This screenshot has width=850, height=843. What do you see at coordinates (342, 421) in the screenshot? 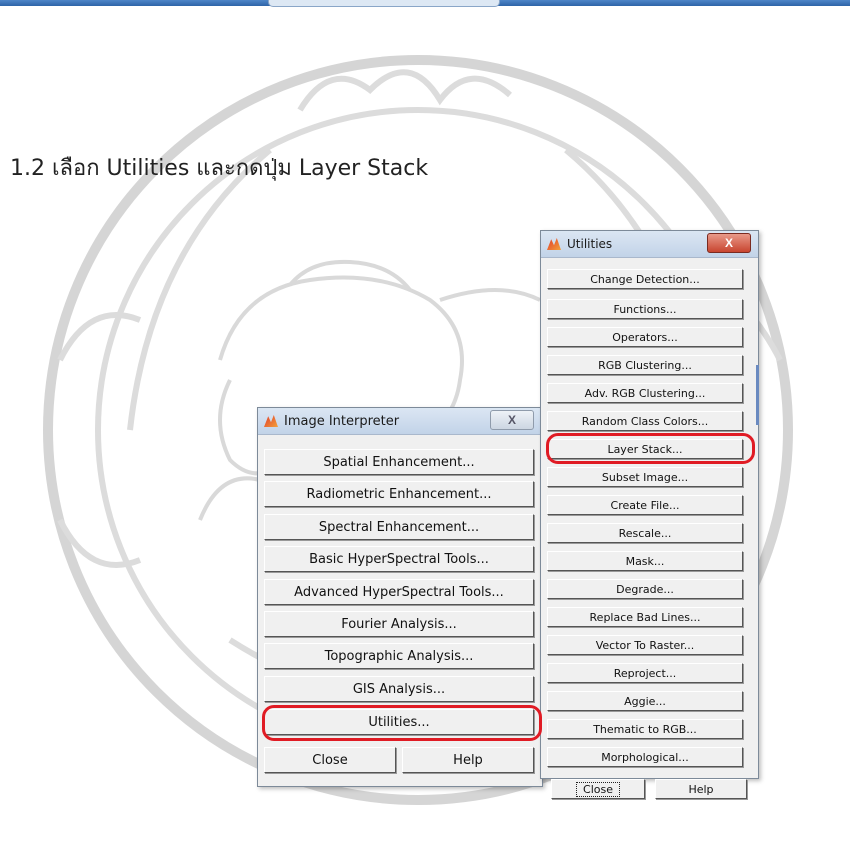
I see `window-title: Image Interpreter` at bounding box center [342, 421].